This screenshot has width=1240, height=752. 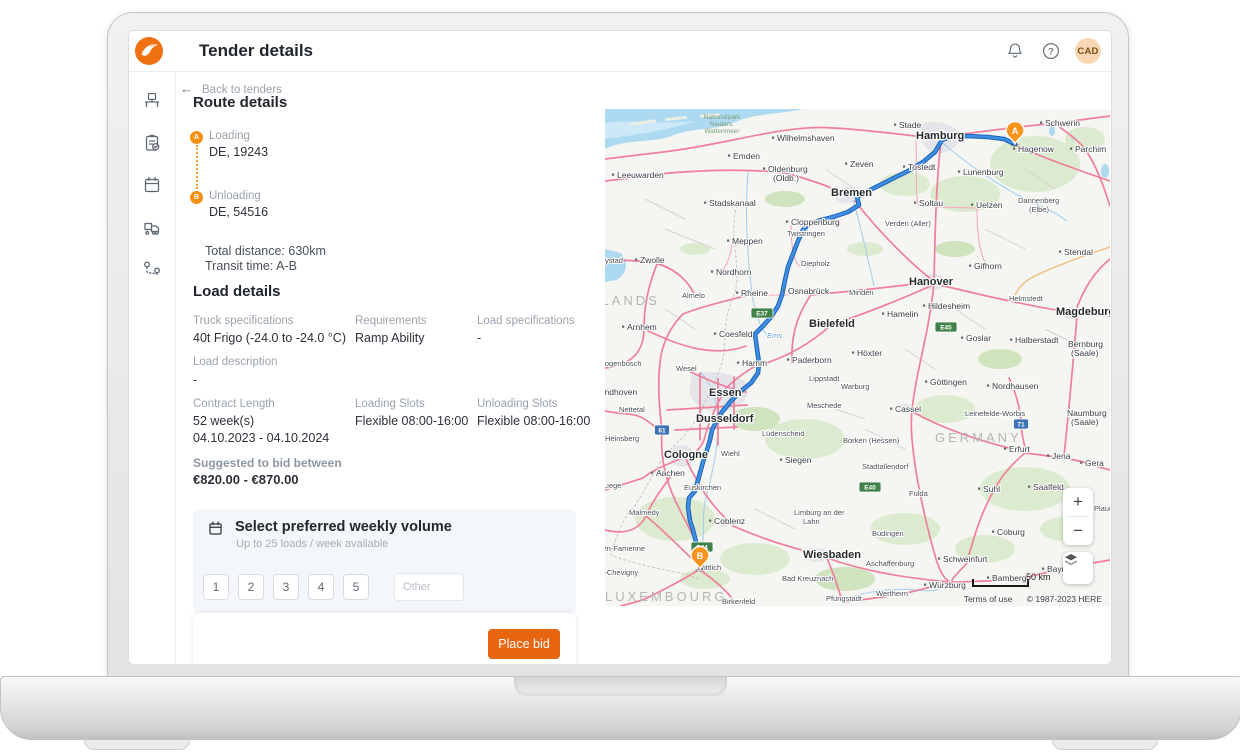 I want to click on map-zoom-control: + −, so click(x=1078, y=516).